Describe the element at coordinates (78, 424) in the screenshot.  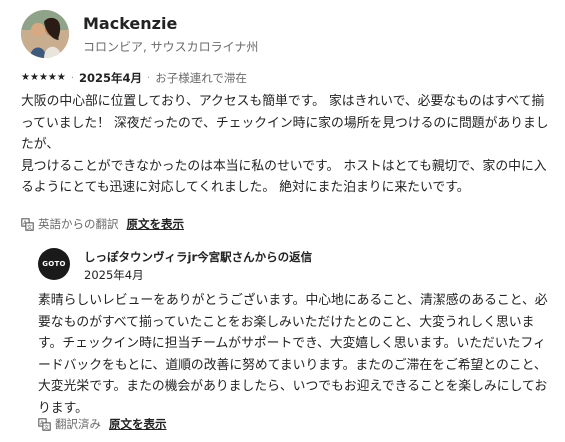
I see `reply-translation-label: 翻訳済み` at that location.